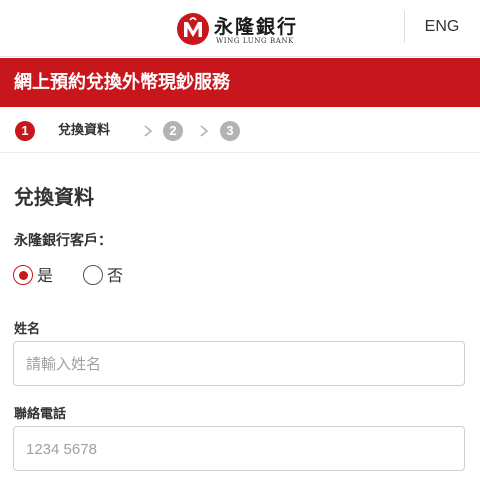 The width and height of the screenshot is (480, 480). Describe the element at coordinates (54, 197) in the screenshot. I see `section-title: 兌換資料` at that location.